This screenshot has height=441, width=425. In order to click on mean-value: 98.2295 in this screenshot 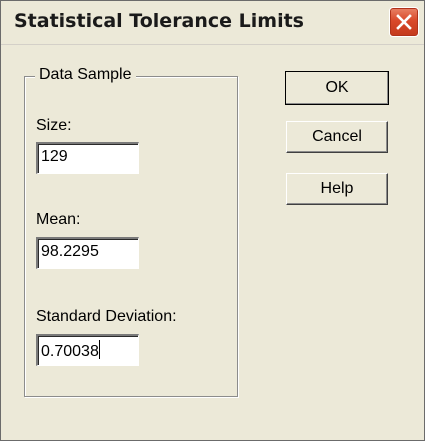, I will do `click(70, 251)`.